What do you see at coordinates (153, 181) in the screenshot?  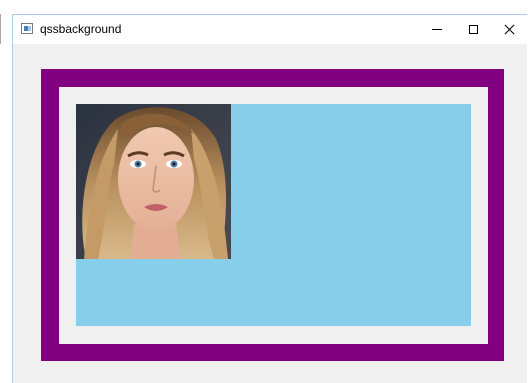 I see `portrait-photo` at bounding box center [153, 181].